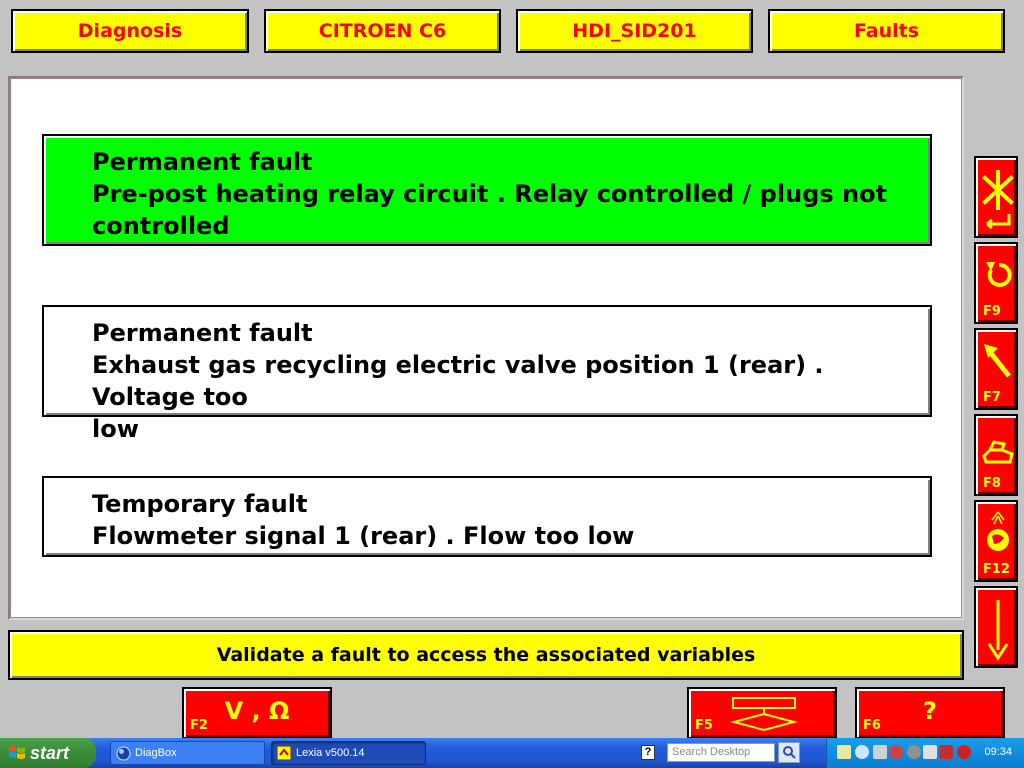 This screenshot has height=768, width=1024. What do you see at coordinates (330, 753) in the screenshot?
I see `task-lexia-label: Lexia v500.14` at bounding box center [330, 753].